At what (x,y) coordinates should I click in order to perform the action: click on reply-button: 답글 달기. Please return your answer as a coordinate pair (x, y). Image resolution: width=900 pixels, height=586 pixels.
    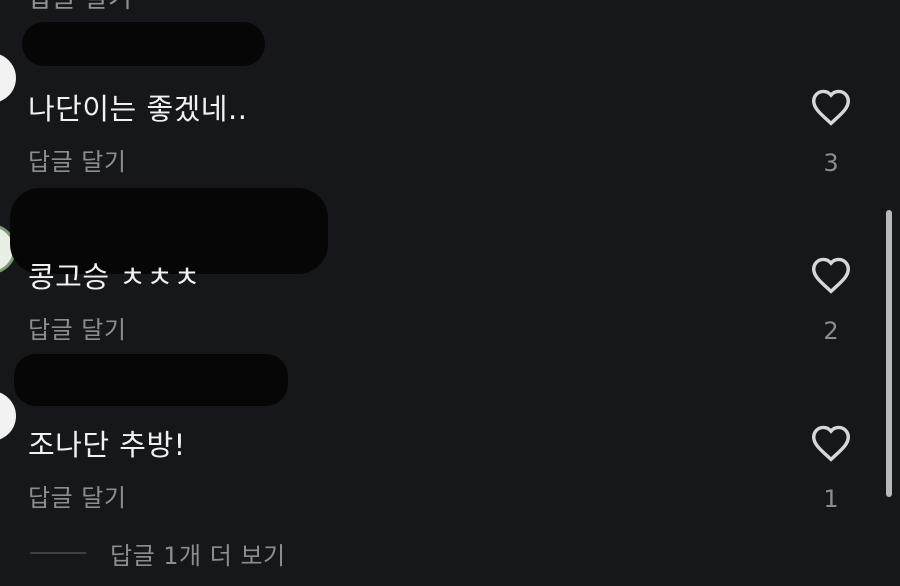
    Looking at the image, I should click on (77, 495).